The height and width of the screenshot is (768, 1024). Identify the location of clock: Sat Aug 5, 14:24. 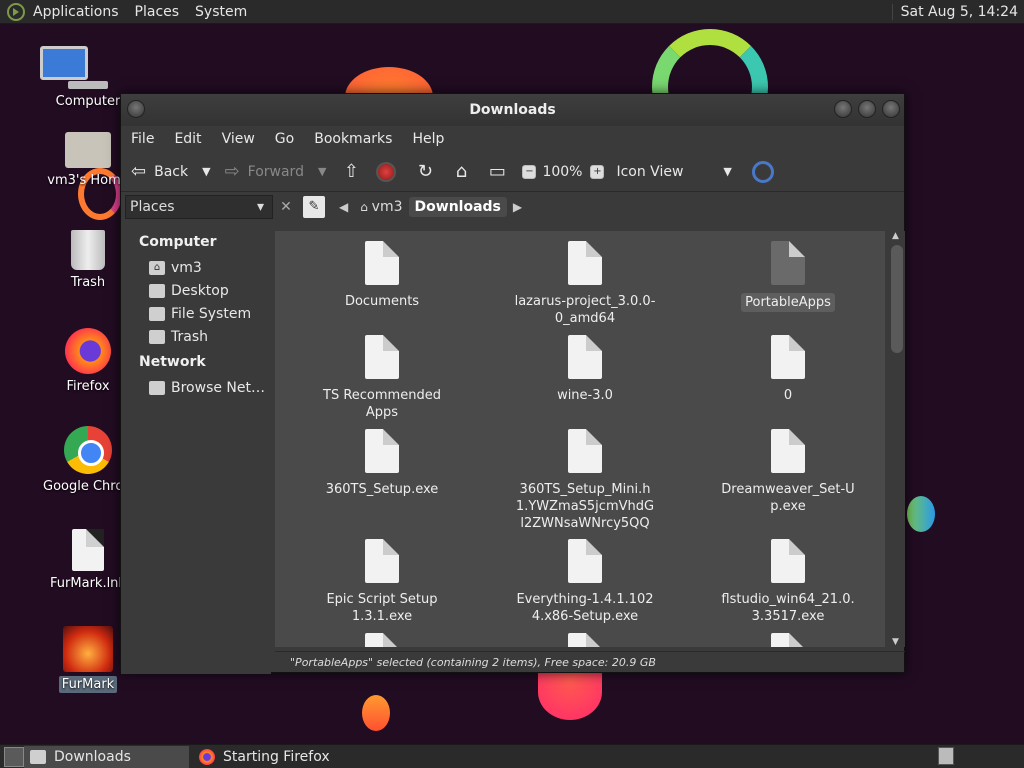
(954, 12).